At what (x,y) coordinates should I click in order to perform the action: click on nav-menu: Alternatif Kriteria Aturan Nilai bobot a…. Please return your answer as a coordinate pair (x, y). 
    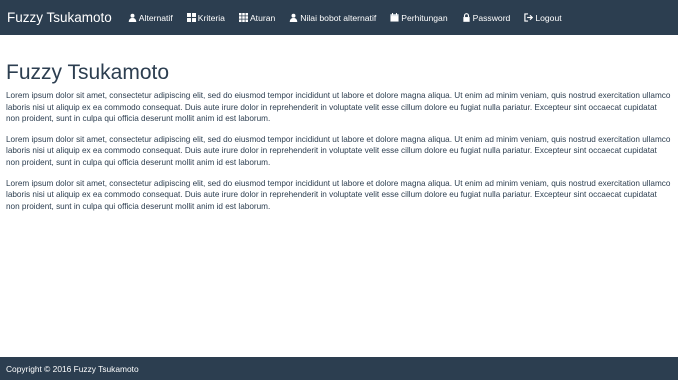
    Looking at the image, I should click on (352, 18).